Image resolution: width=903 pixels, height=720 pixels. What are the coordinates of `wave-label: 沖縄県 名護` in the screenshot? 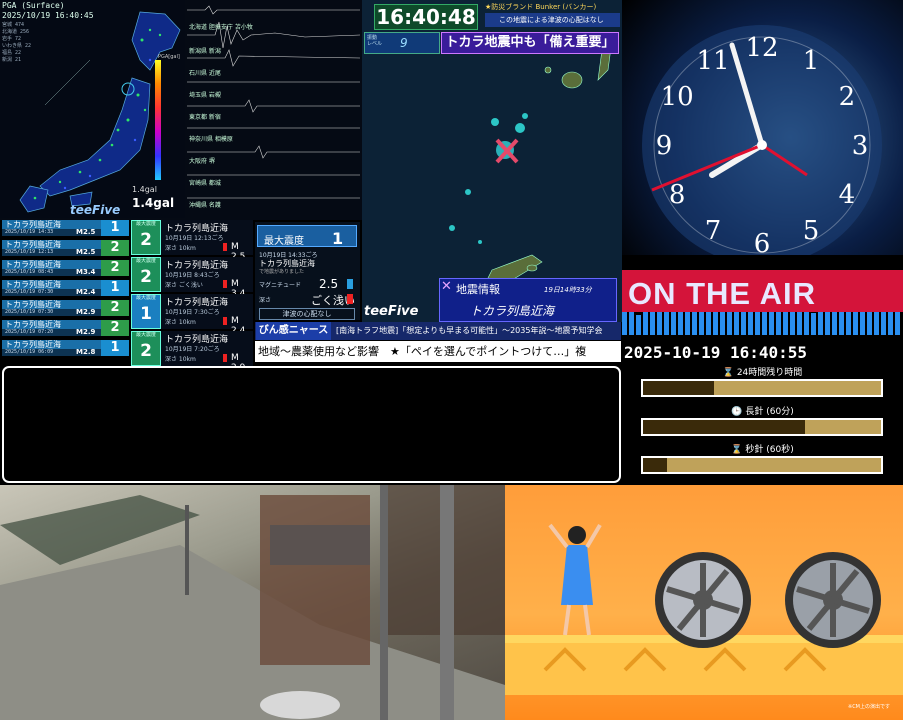 It's located at (205, 205).